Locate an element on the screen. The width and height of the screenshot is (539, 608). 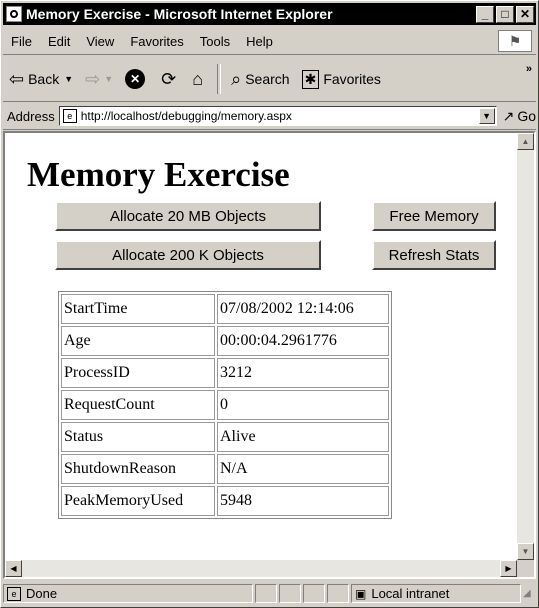
menu-view: View is located at coordinates (100, 41).